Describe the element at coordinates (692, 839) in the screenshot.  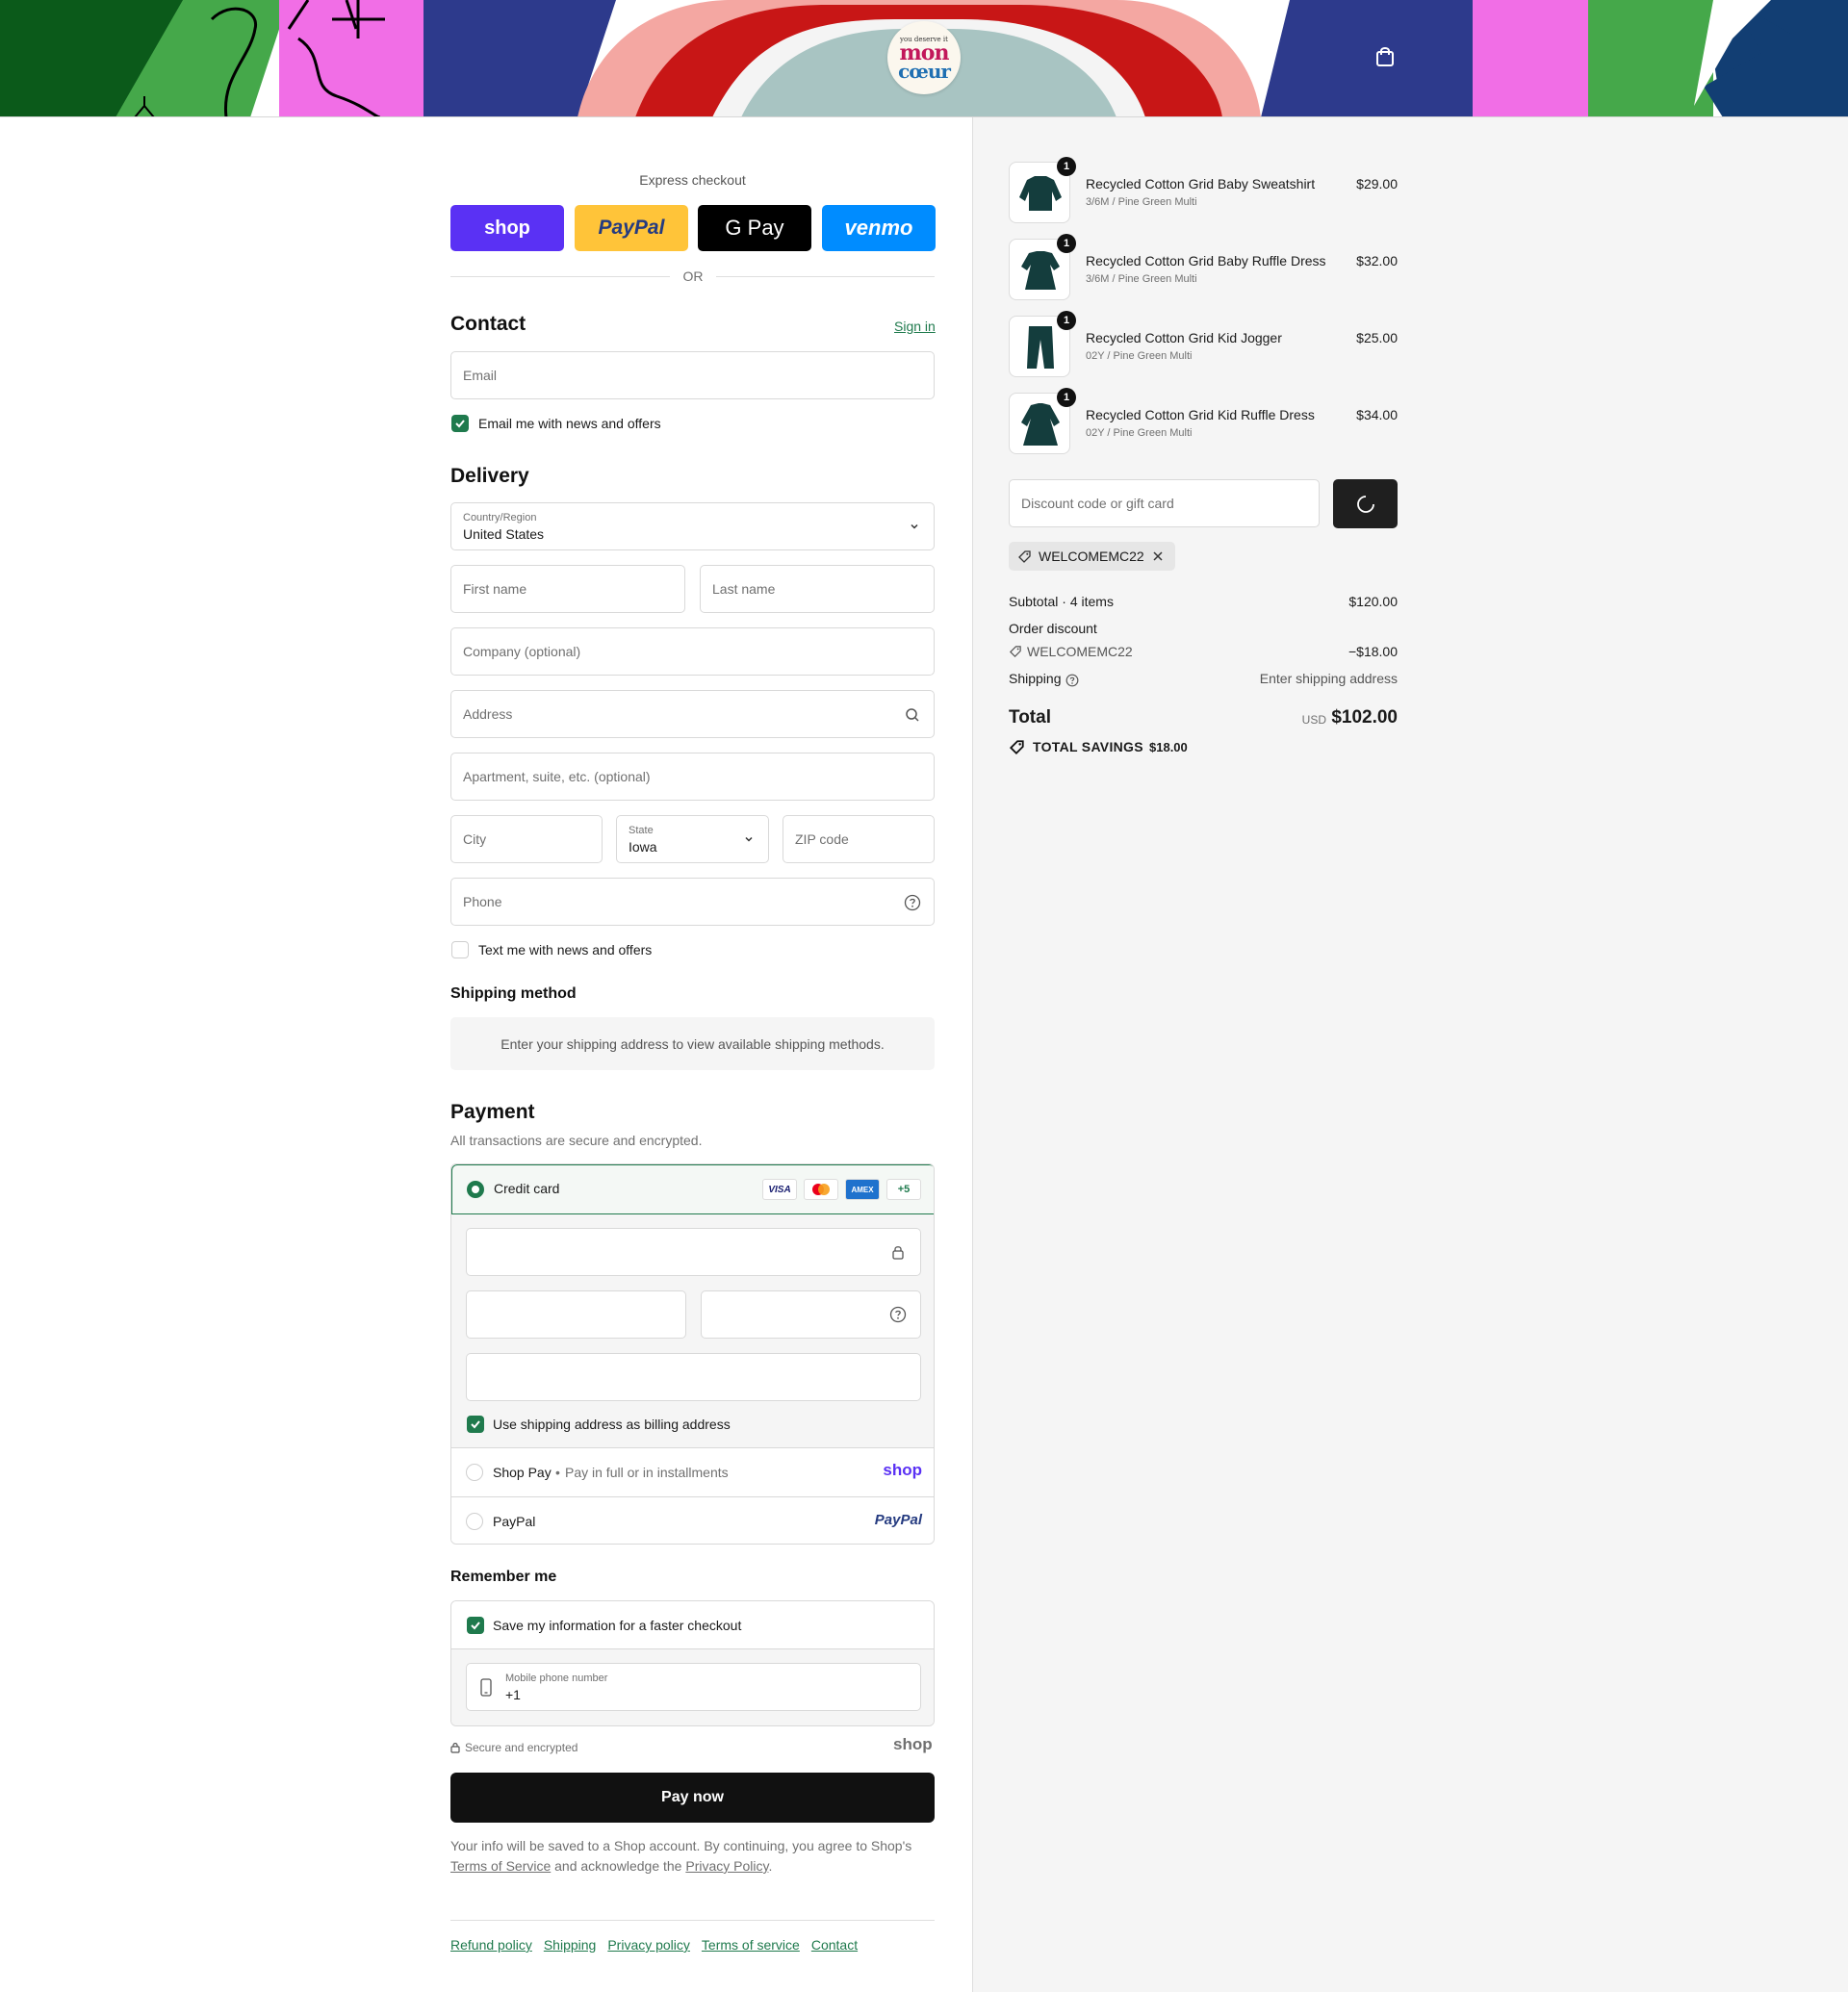
I see `state-select: State Iowa` at that location.